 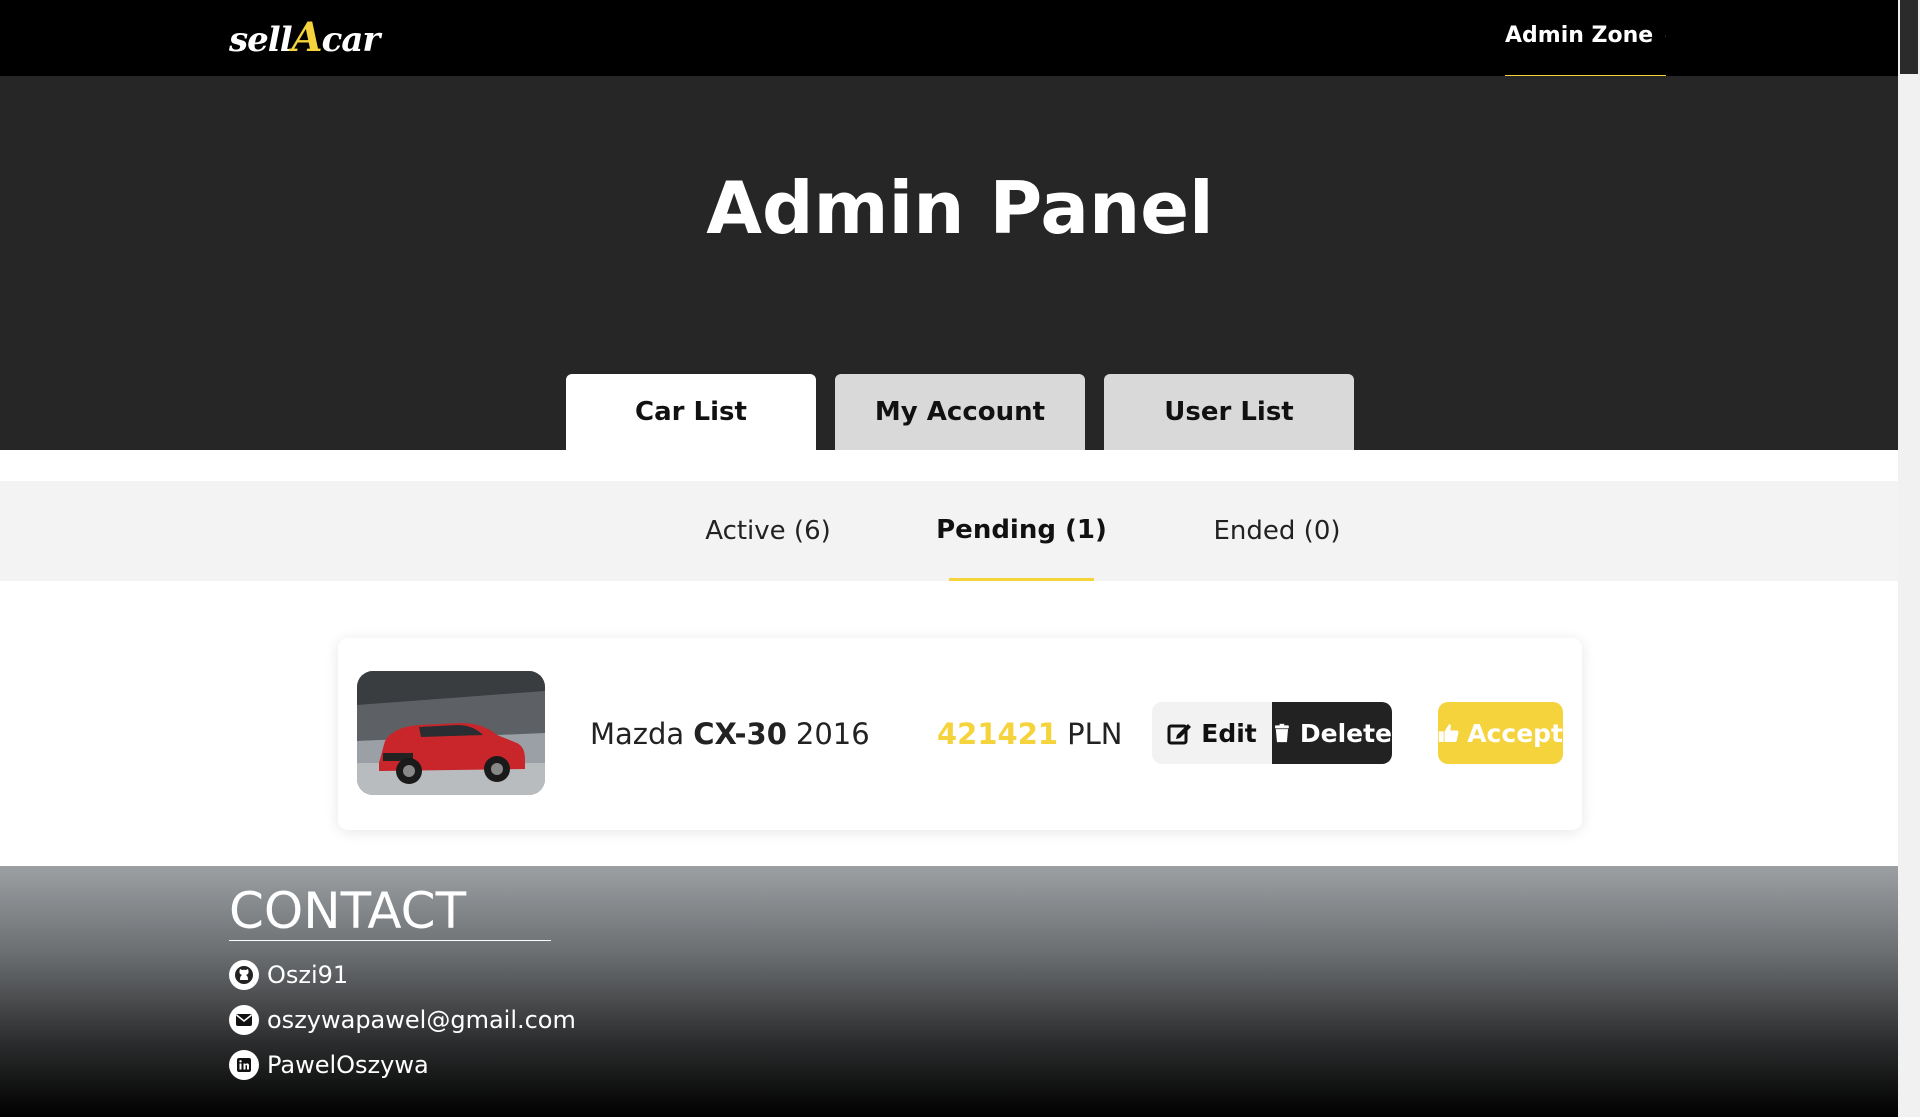 What do you see at coordinates (1579, 35) in the screenshot?
I see `admin-zone-label: Admin Zone` at bounding box center [1579, 35].